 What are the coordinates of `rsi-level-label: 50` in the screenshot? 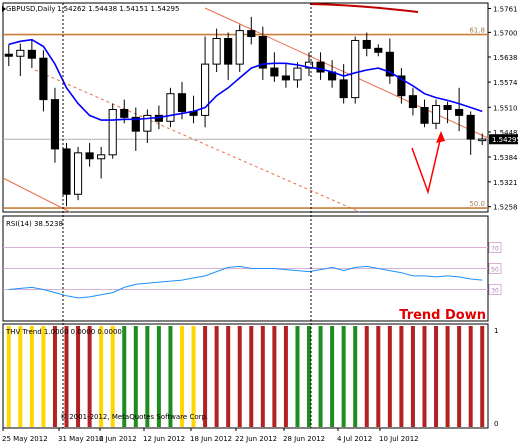 It's located at (495, 270).